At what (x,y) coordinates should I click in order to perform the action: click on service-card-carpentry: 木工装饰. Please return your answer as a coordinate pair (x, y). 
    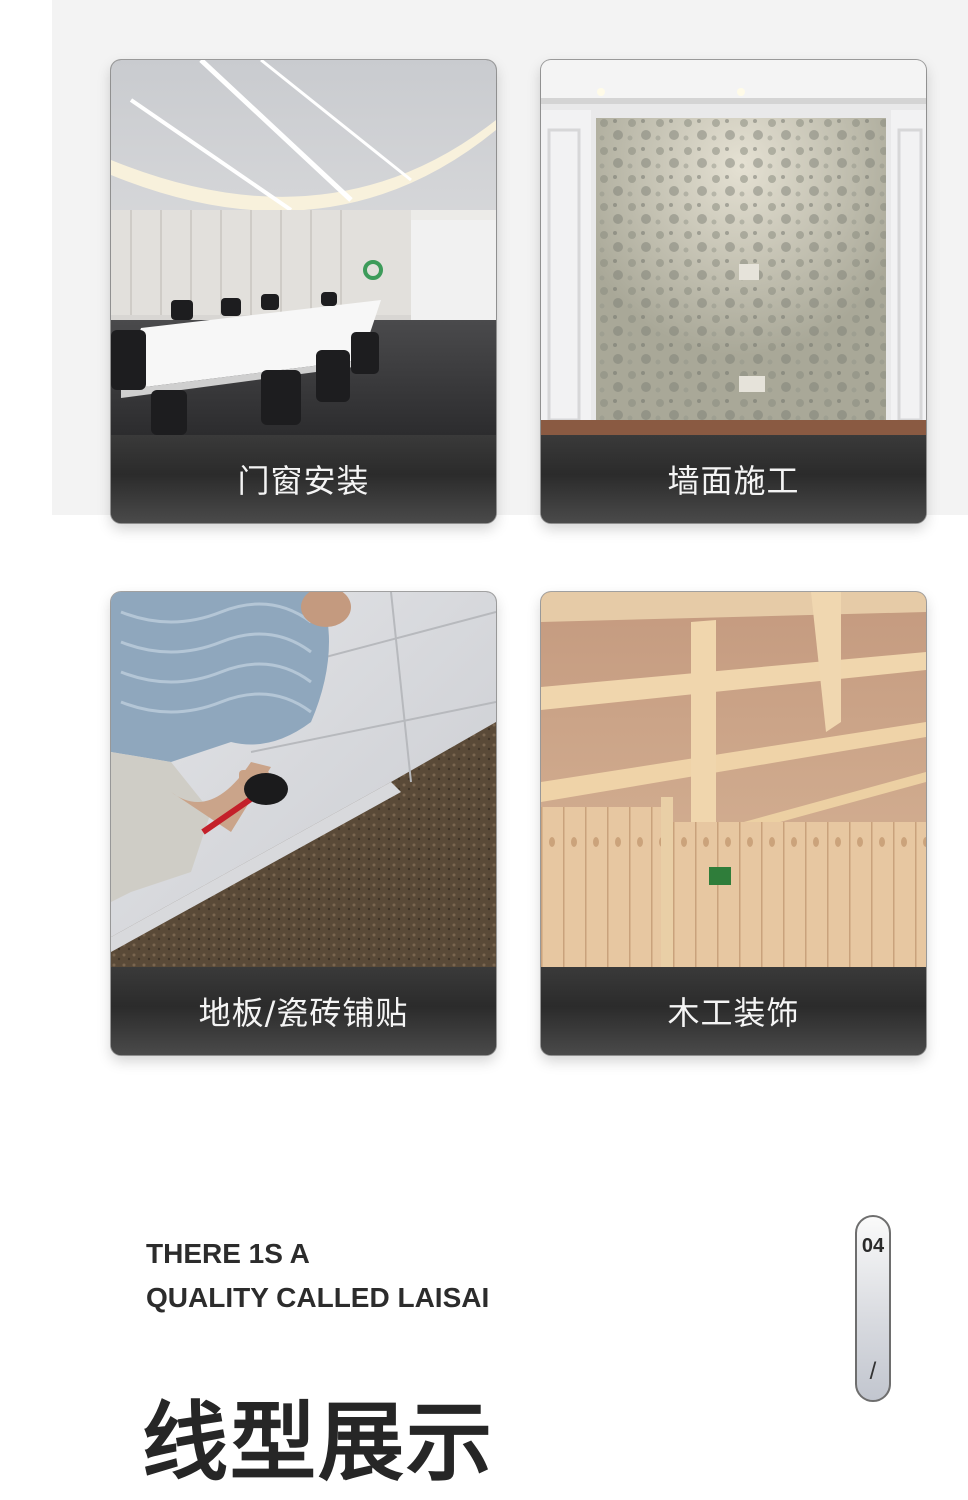
    Looking at the image, I should click on (733, 823).